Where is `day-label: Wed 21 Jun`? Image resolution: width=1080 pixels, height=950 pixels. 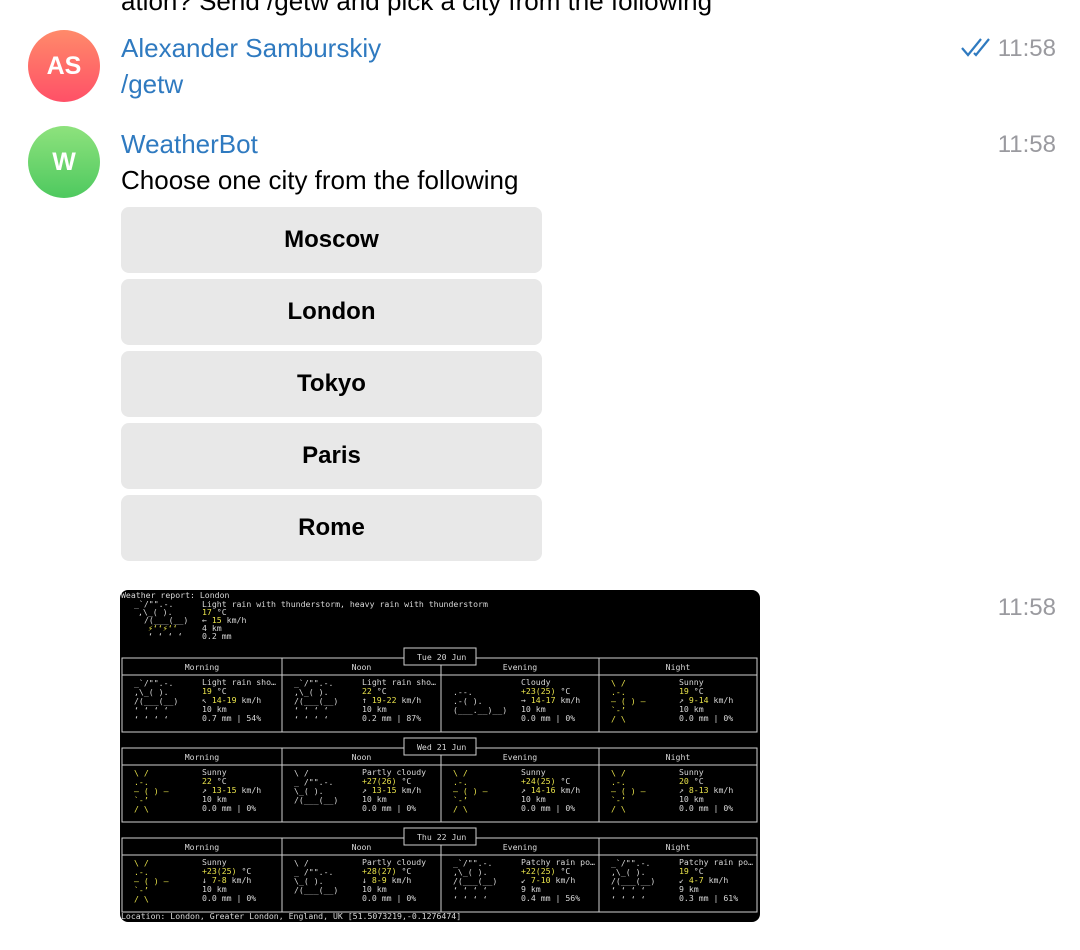 day-label: Wed 21 Jun is located at coordinates (441, 747).